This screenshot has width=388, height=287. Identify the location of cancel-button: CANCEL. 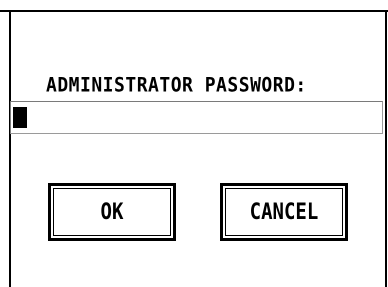
(284, 212).